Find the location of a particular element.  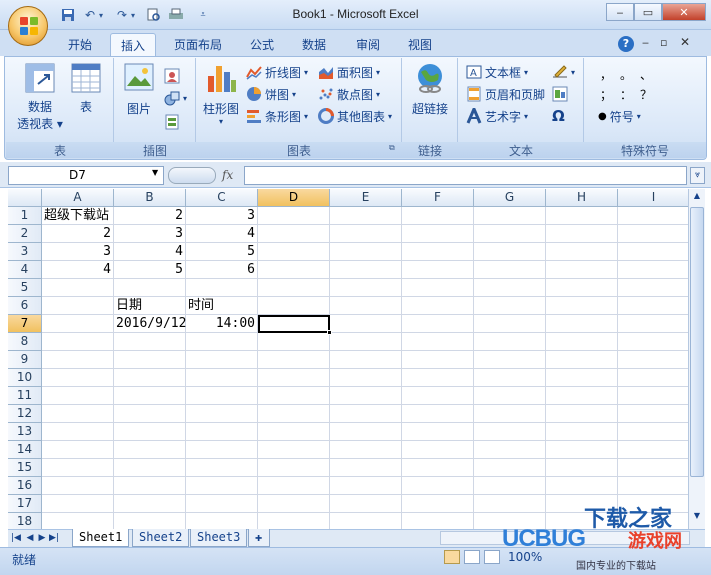

cell-a6 is located at coordinates (78, 306).